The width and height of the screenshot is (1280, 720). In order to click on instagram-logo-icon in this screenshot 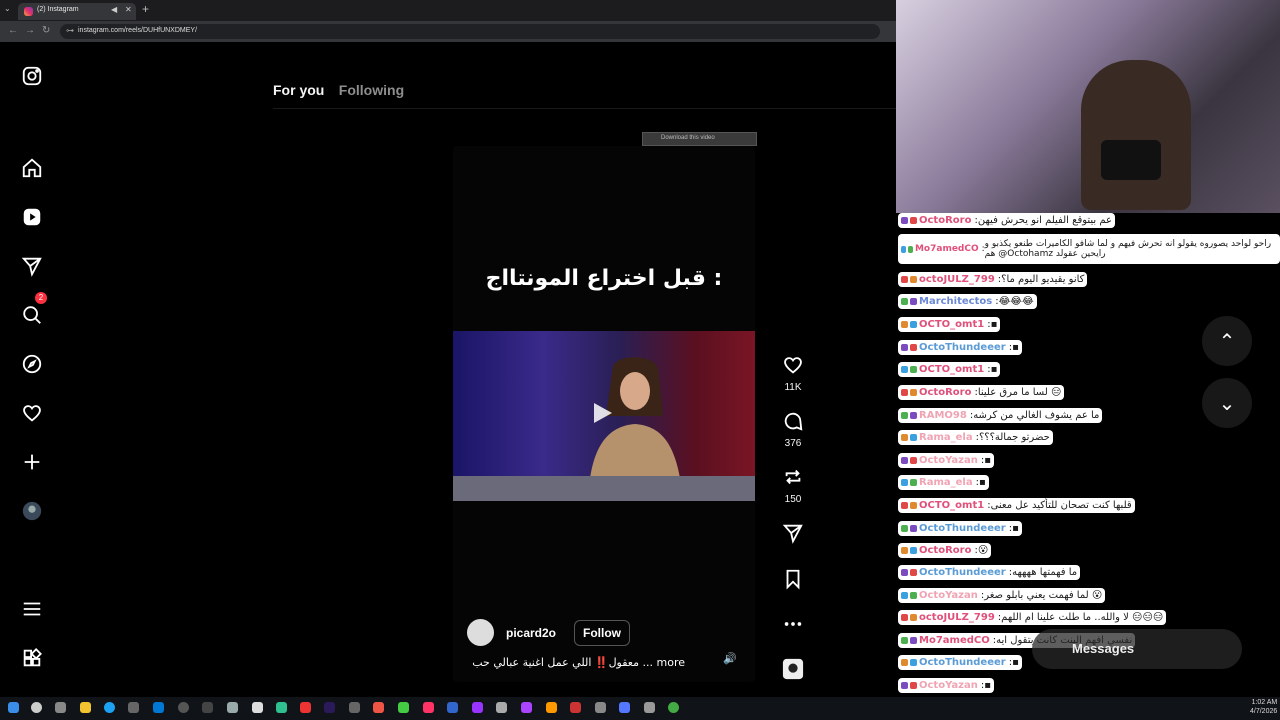, I will do `click(31, 75)`.